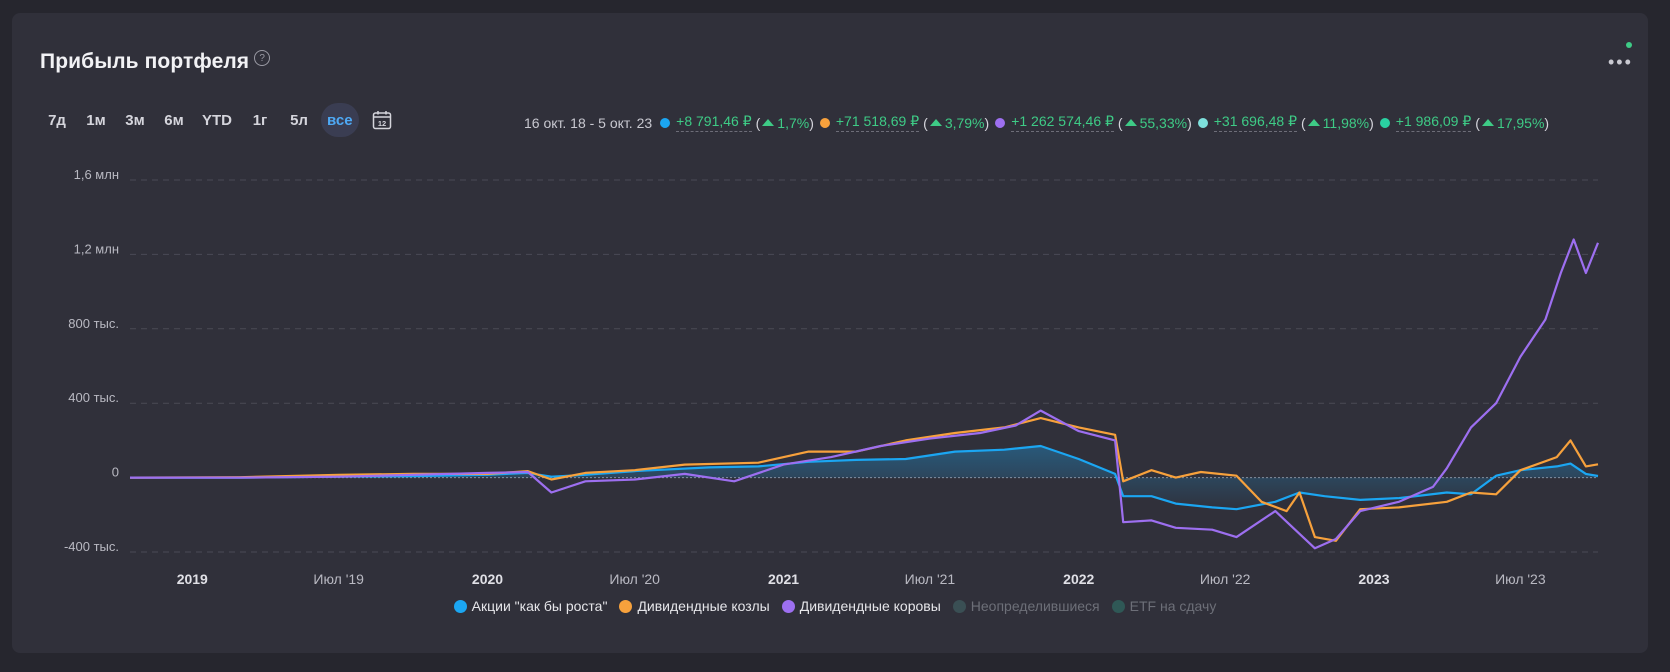 The height and width of the screenshot is (672, 1670). Describe the element at coordinates (783, 579) in the screenshot. I see `x-tick-label: 2021` at that location.